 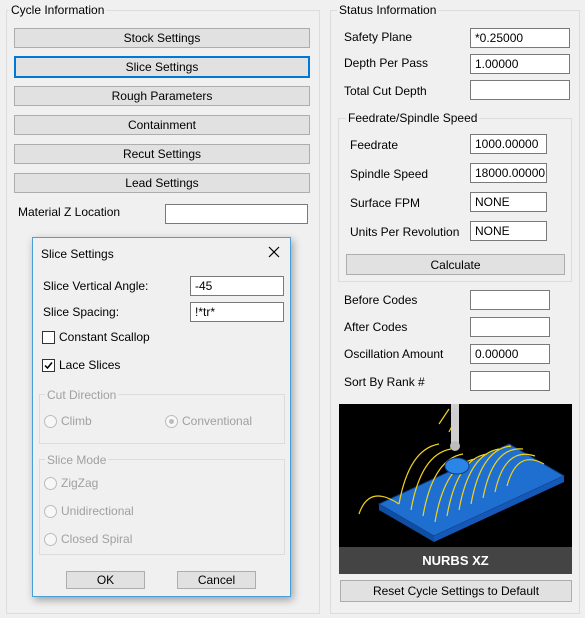 What do you see at coordinates (388, 10) in the screenshot?
I see `status-information-title: Status Information` at bounding box center [388, 10].